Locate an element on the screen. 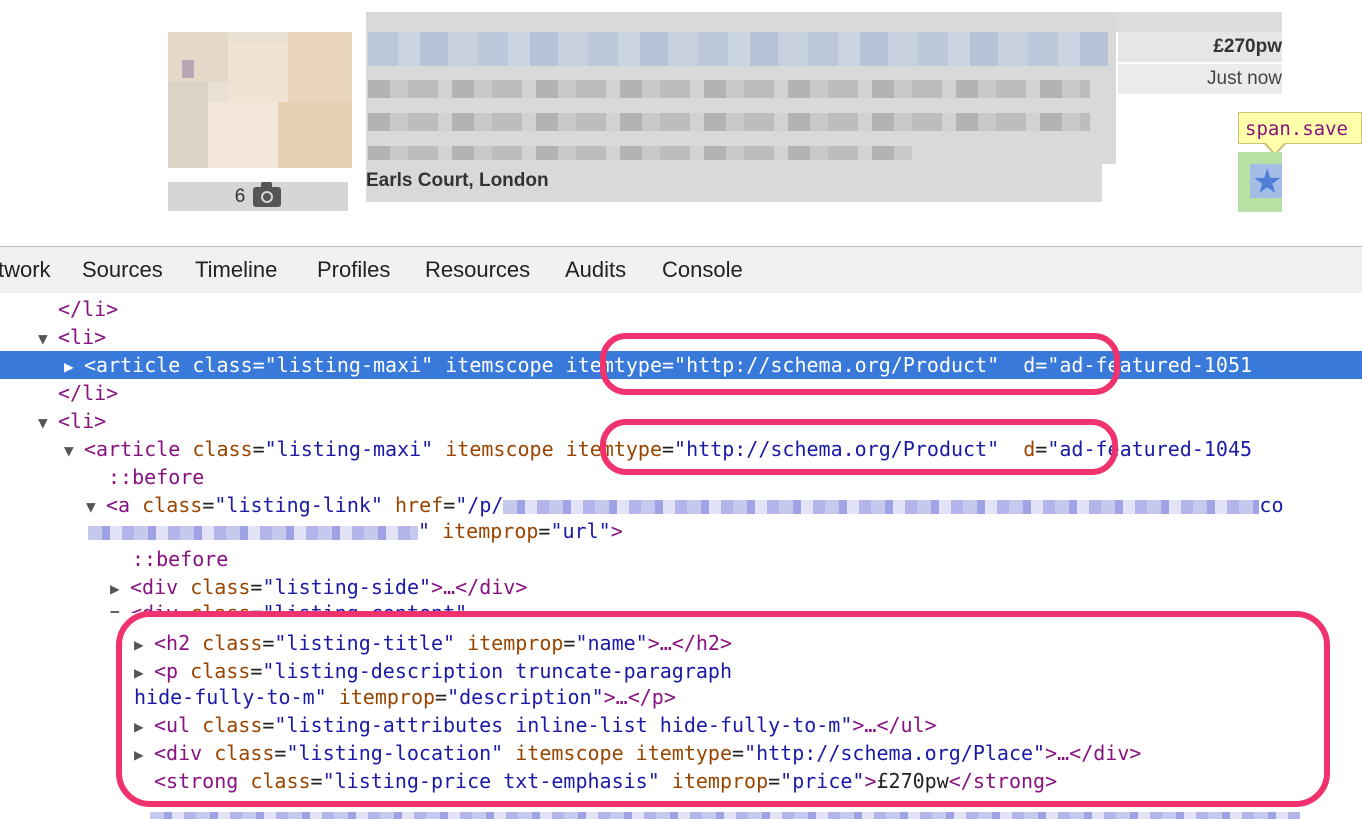 The image size is (1362, 819). tab-timeline: Timeline is located at coordinates (236, 270).